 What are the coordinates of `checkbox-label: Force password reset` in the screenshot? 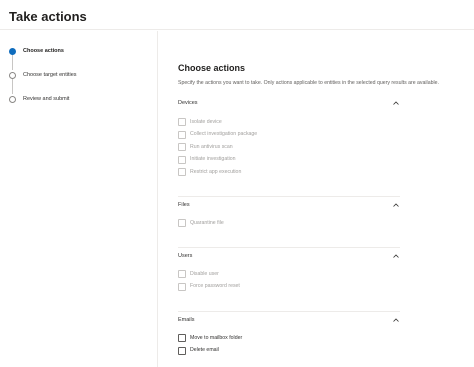 It's located at (215, 286).